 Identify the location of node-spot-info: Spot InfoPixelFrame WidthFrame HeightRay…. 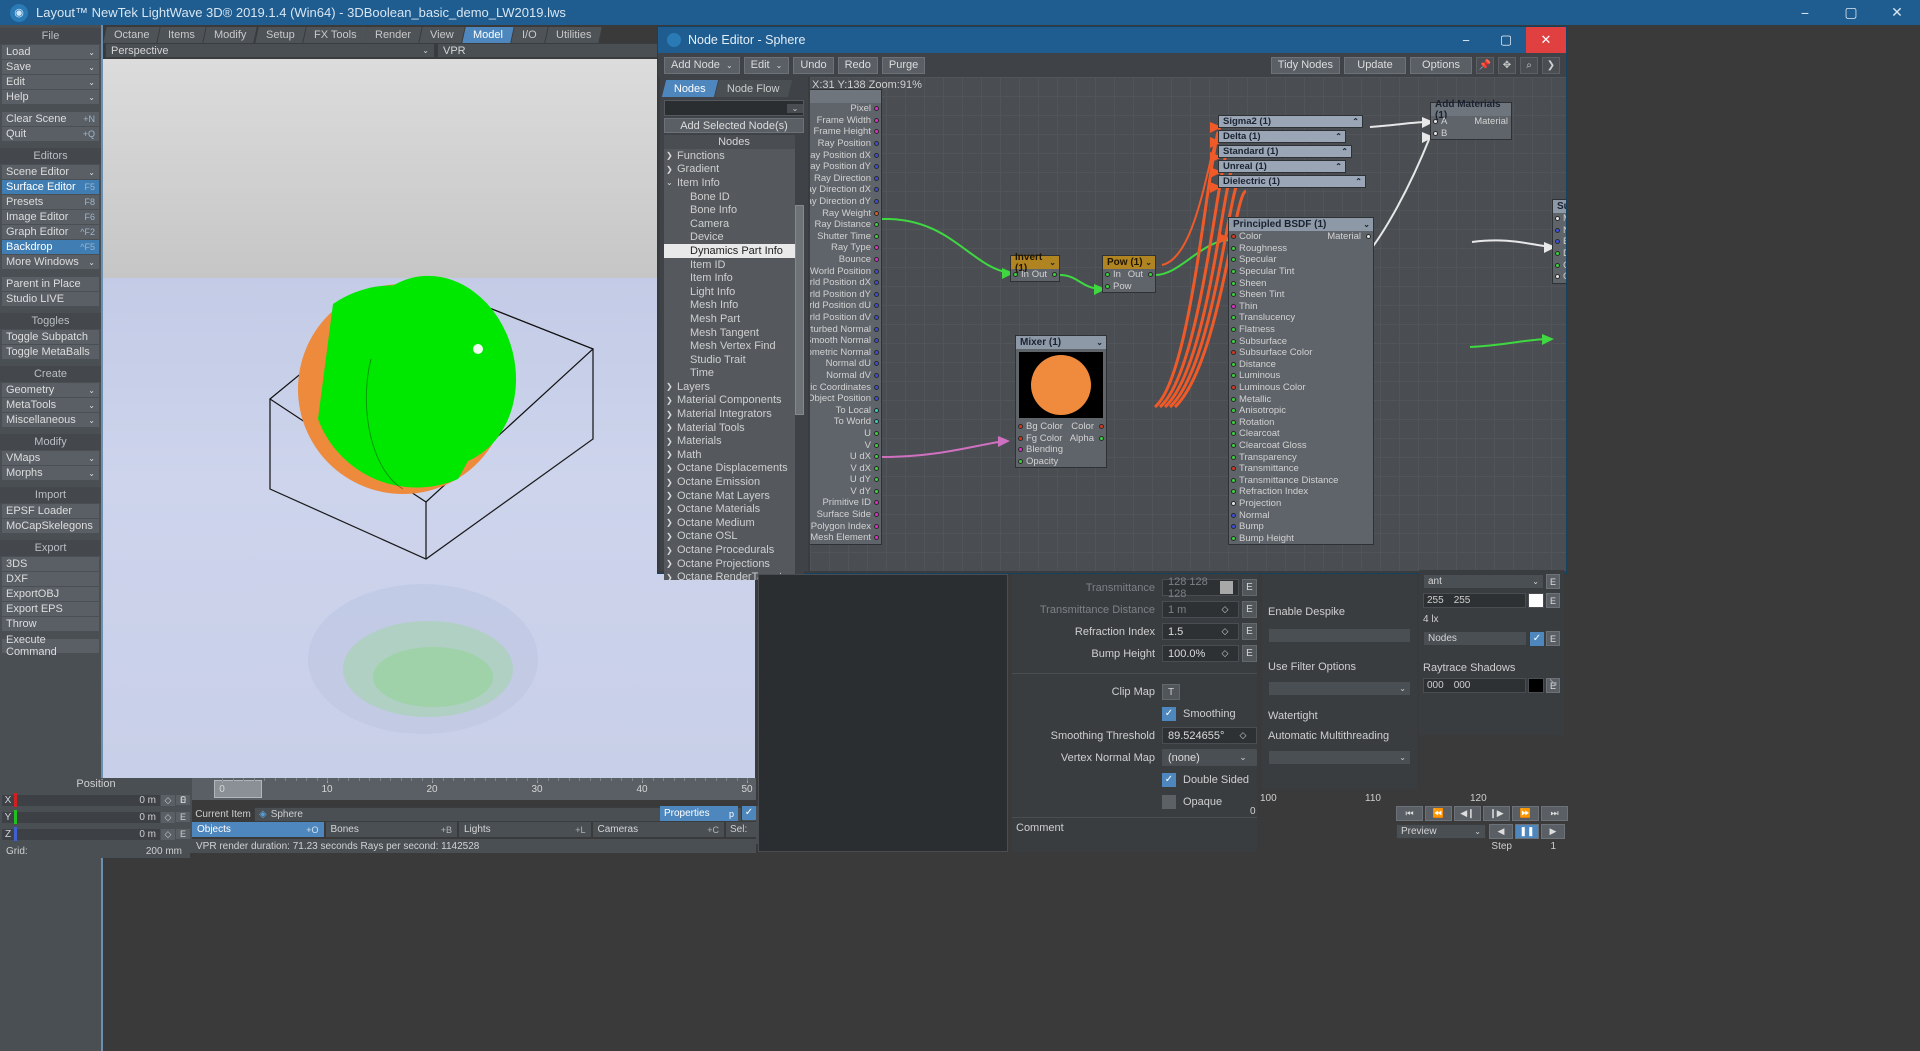
(846, 317).